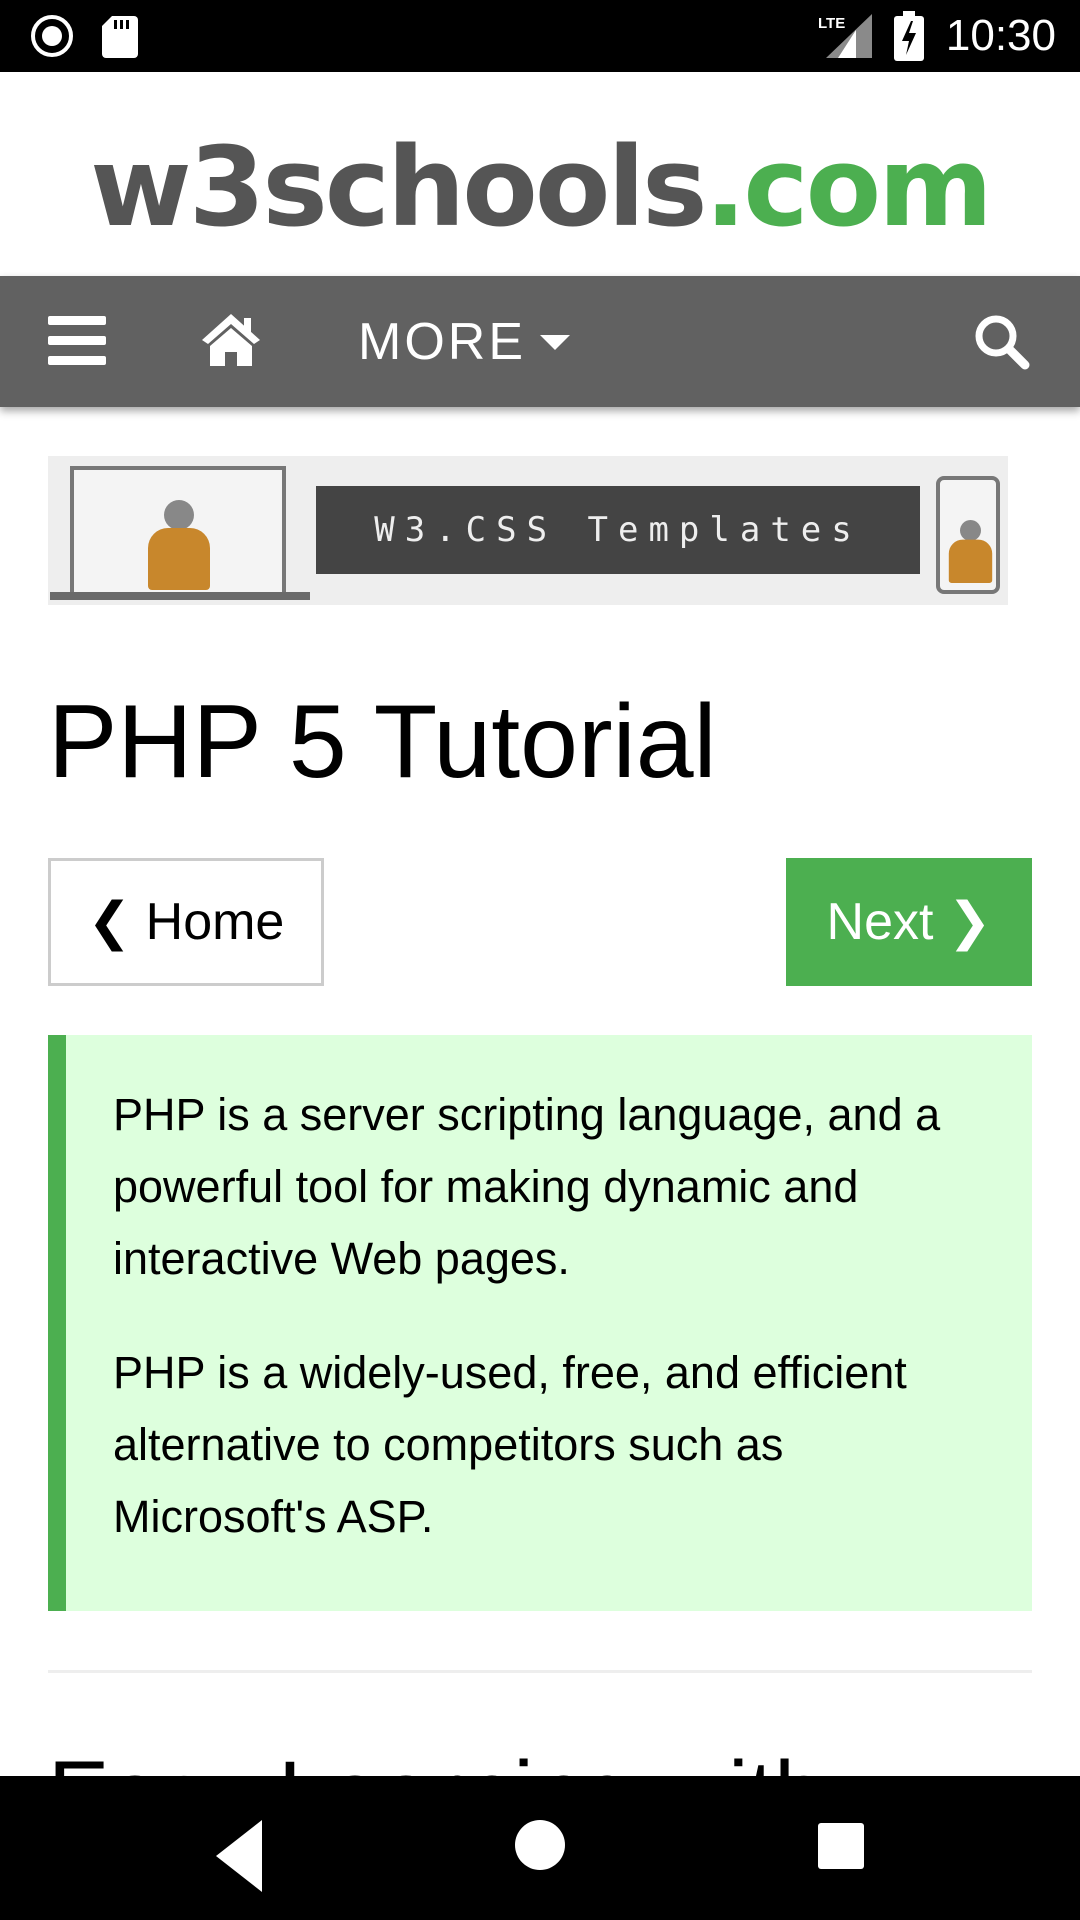 The image size is (1080, 1920). I want to click on android-nav-bar, so click(540, 1848).